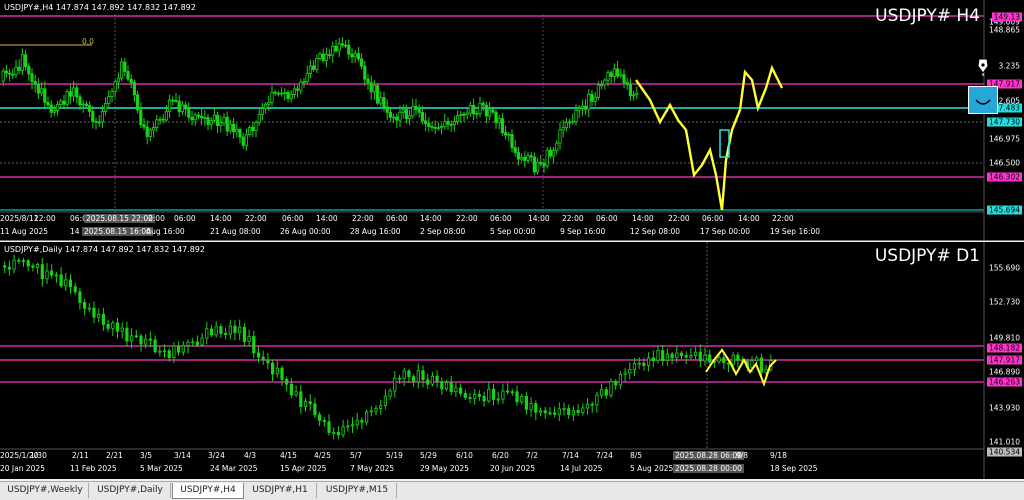 The width and height of the screenshot is (1024, 500). I want to click on date-tick: 26 Aug 00:00, so click(305, 231).